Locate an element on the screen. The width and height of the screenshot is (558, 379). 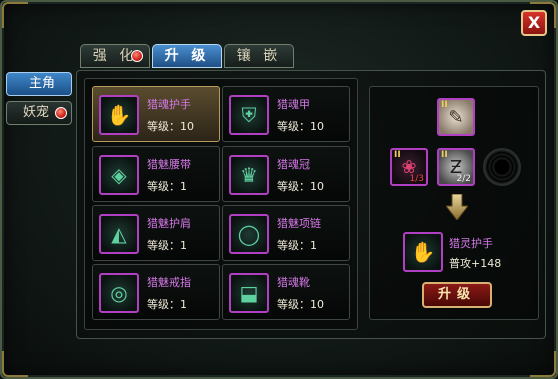
tab-inlay: 镶 嵌 is located at coordinates (259, 56).